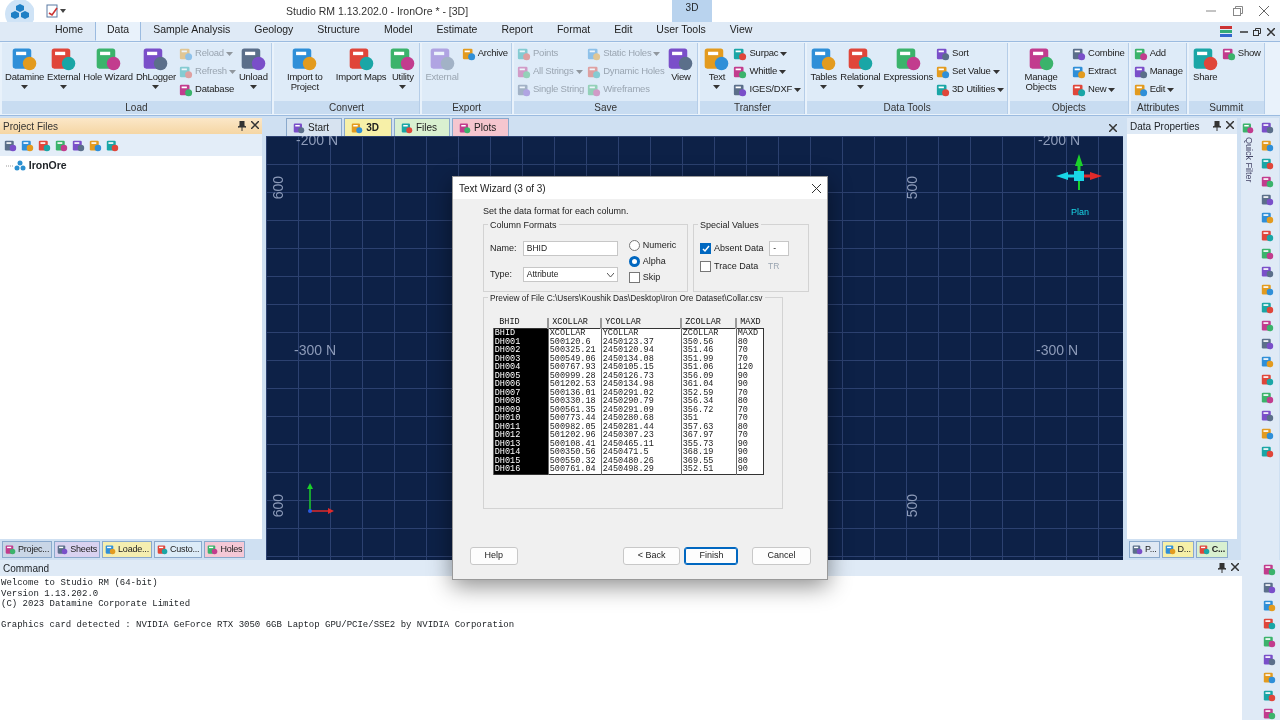 Image resolution: width=1280 pixels, height=720 pixels. What do you see at coordinates (481, 127) in the screenshot?
I see `view-tab: Plots` at bounding box center [481, 127].